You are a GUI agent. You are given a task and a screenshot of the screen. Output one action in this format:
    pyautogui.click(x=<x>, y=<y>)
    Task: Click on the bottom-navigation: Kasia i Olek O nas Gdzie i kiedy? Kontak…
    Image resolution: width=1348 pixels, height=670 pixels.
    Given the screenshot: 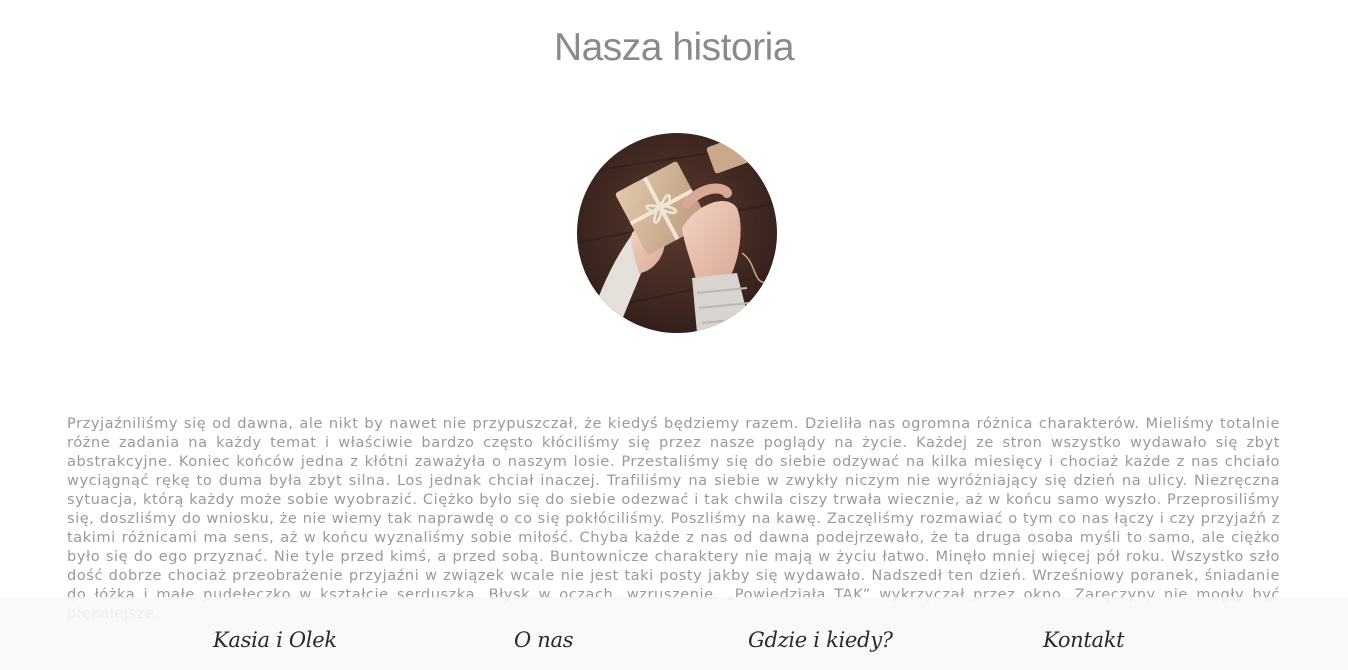 What is the action you would take?
    pyautogui.click(x=674, y=633)
    